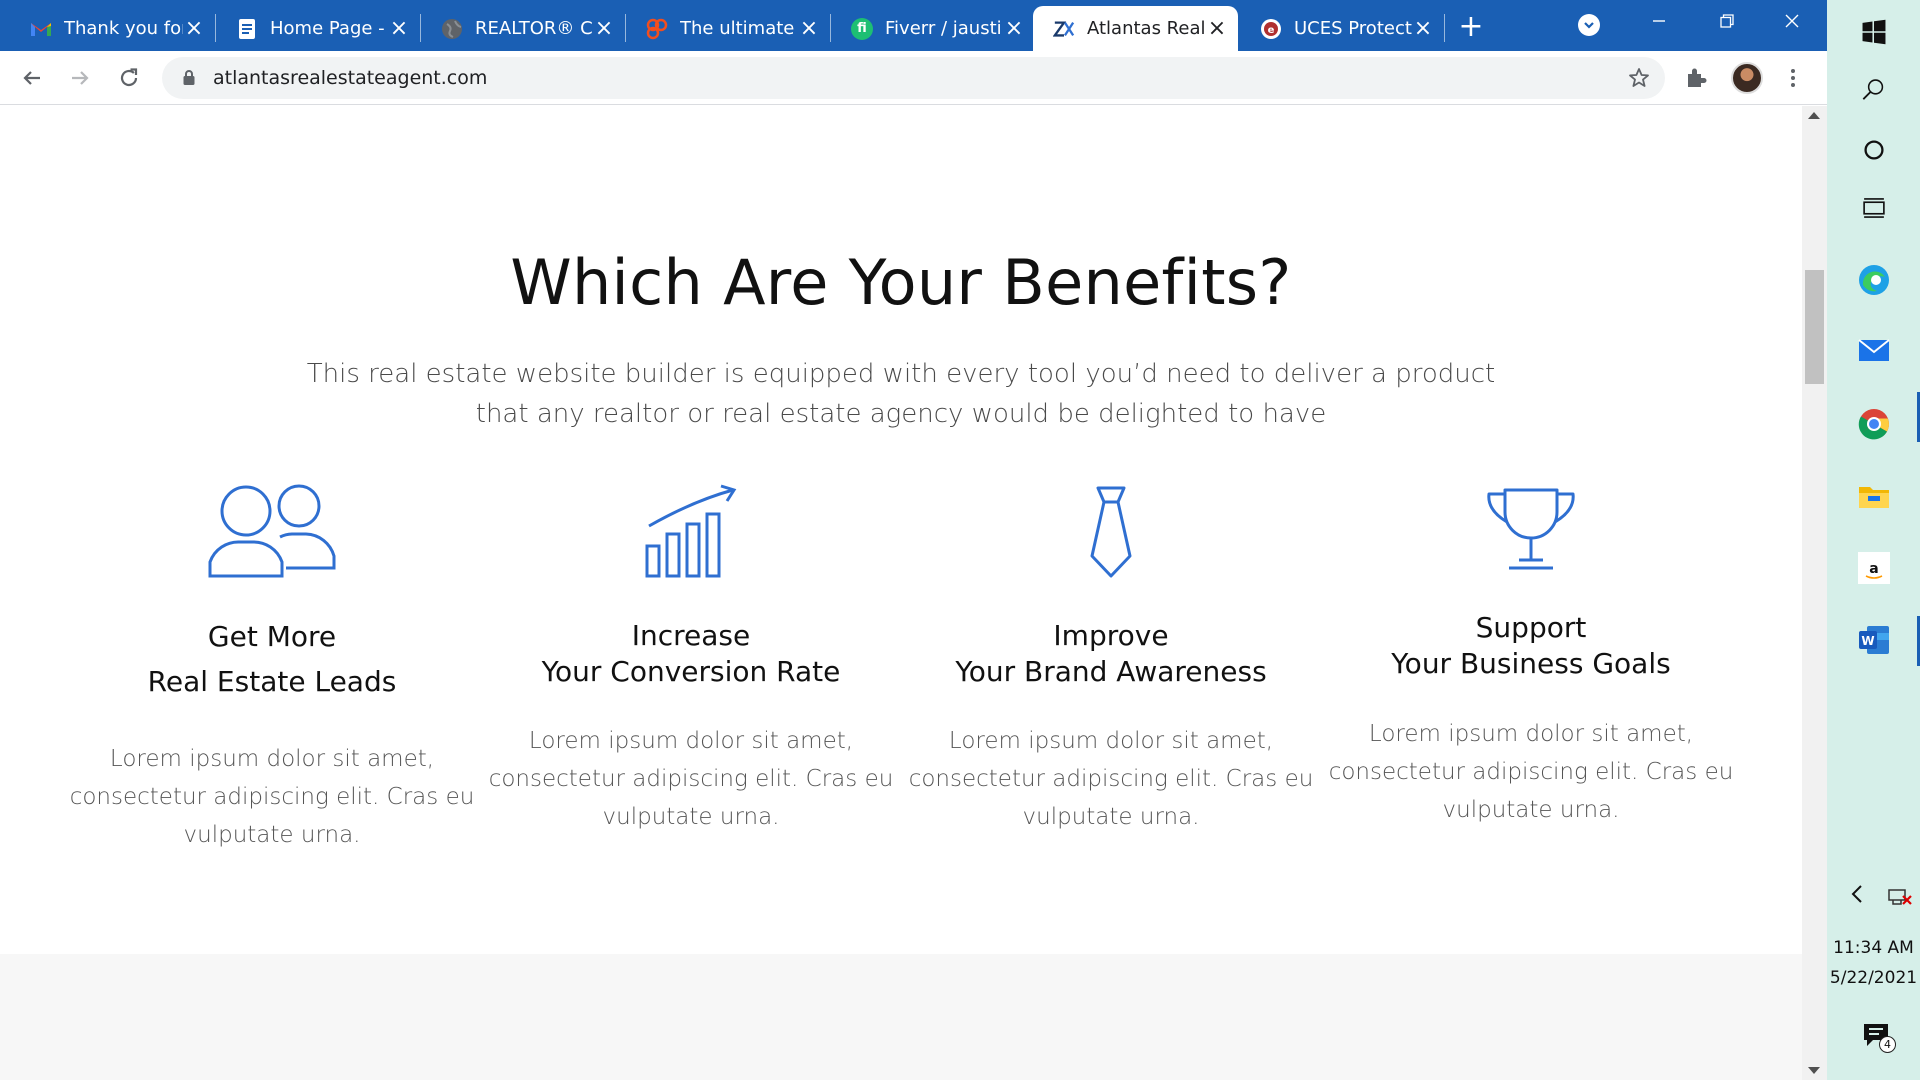 The image size is (1920, 1080). Describe the element at coordinates (272, 659) in the screenshot. I see `benefit-title: Get More Real Estate Leads` at that location.